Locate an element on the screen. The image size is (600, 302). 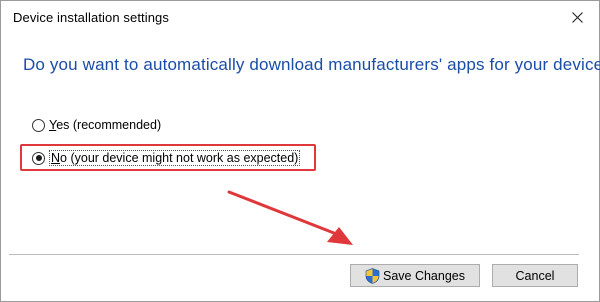
close-icon is located at coordinates (577, 17).